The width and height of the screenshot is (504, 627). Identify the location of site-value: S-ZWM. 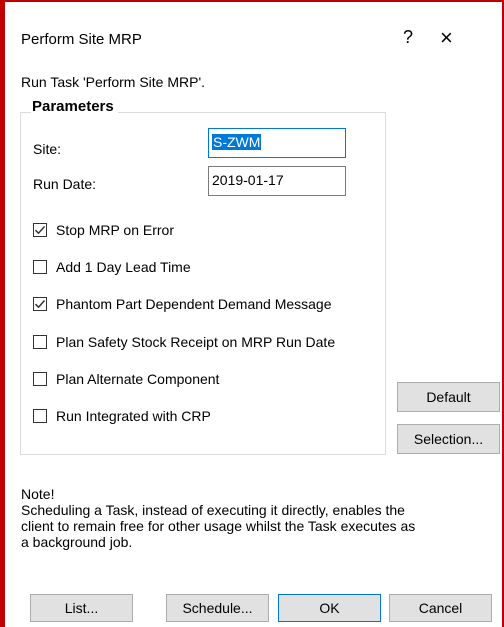
(237, 142).